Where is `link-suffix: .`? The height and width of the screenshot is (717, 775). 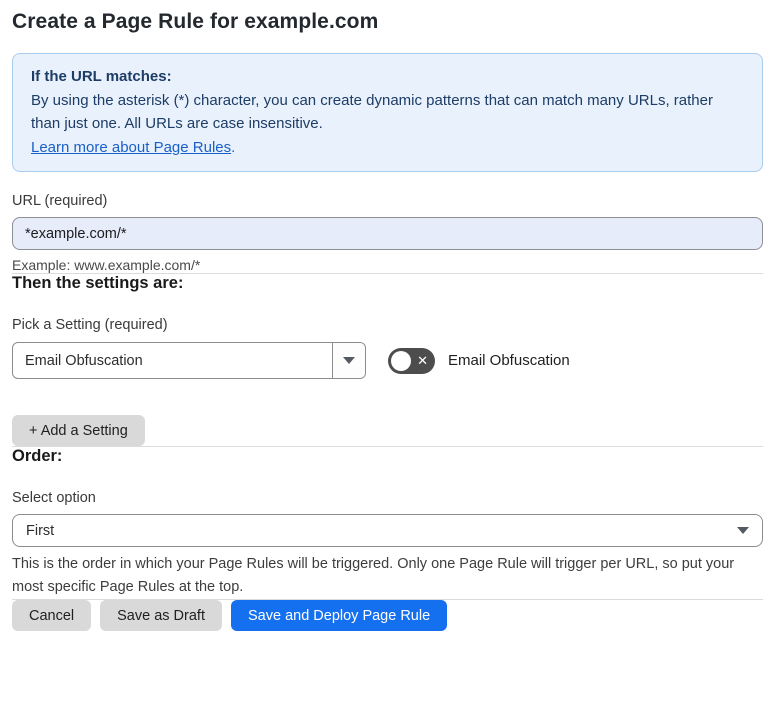
link-suffix: . is located at coordinates (233, 147).